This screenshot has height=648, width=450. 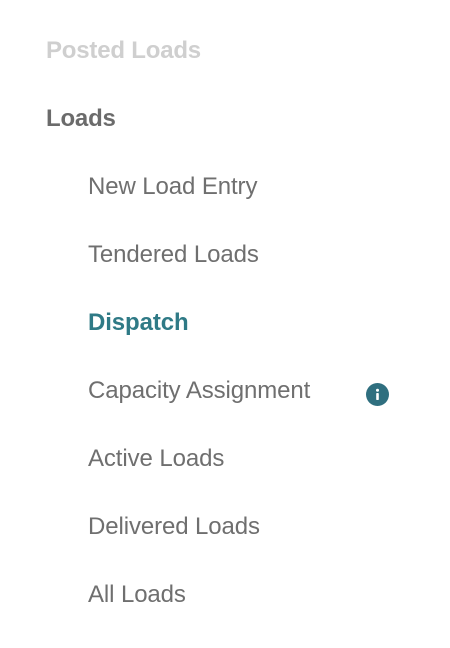 What do you see at coordinates (123, 51) in the screenshot?
I see `nav-heading-posted-loads: Posted Loads` at bounding box center [123, 51].